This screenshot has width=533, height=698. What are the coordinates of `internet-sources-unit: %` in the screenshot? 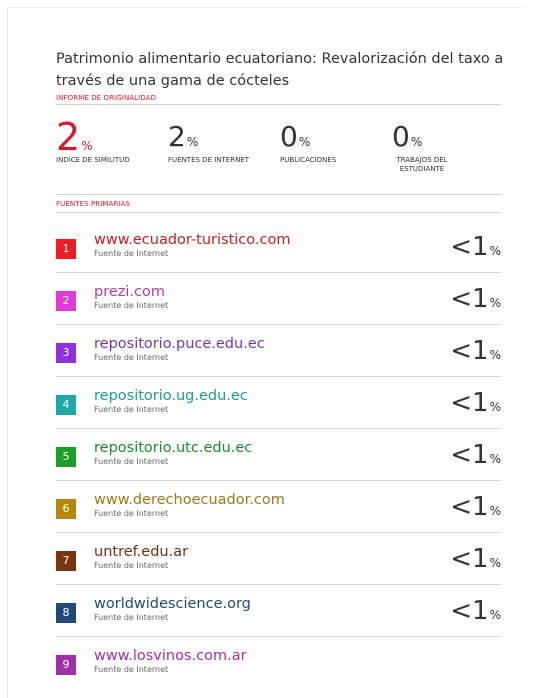 It's located at (192, 142).